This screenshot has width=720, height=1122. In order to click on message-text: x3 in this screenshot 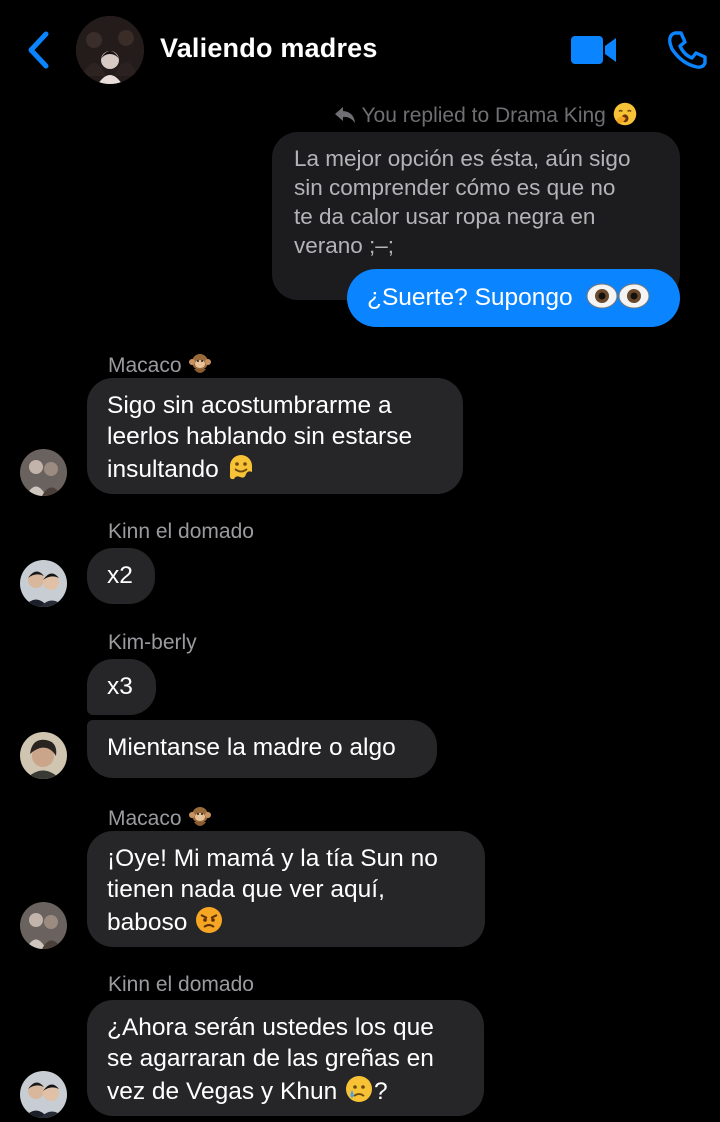, I will do `click(120, 686)`.